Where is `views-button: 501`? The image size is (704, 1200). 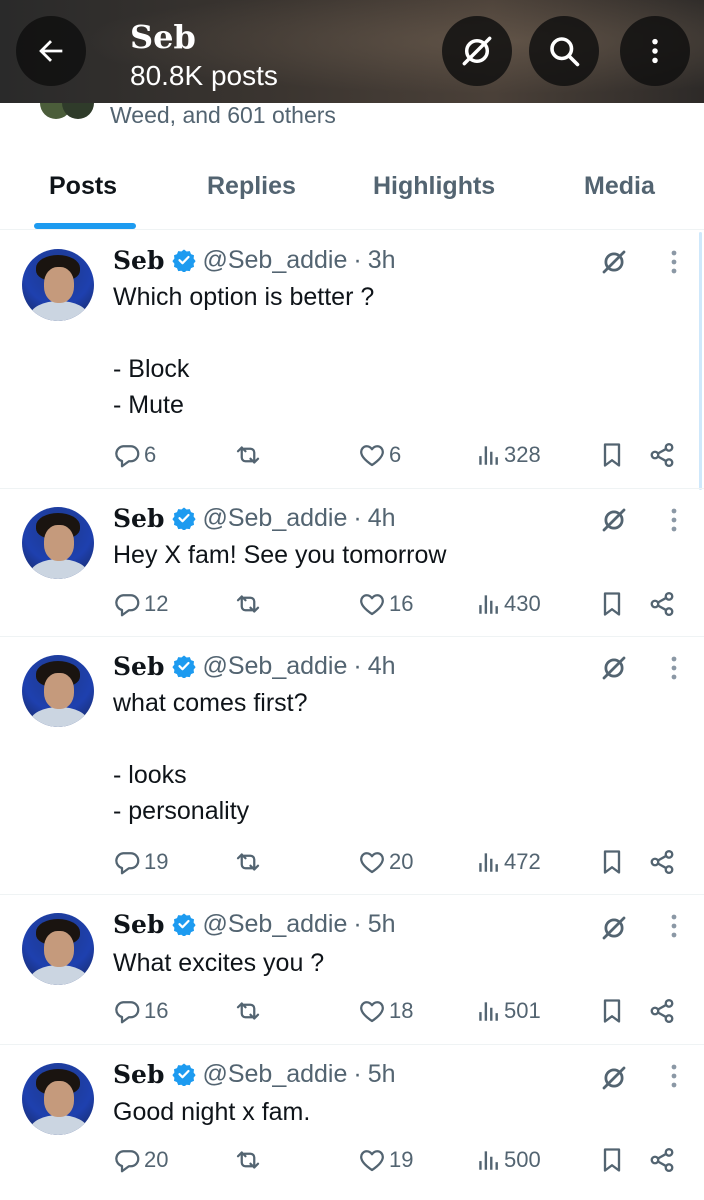
views-button: 501 is located at coordinates (508, 1011).